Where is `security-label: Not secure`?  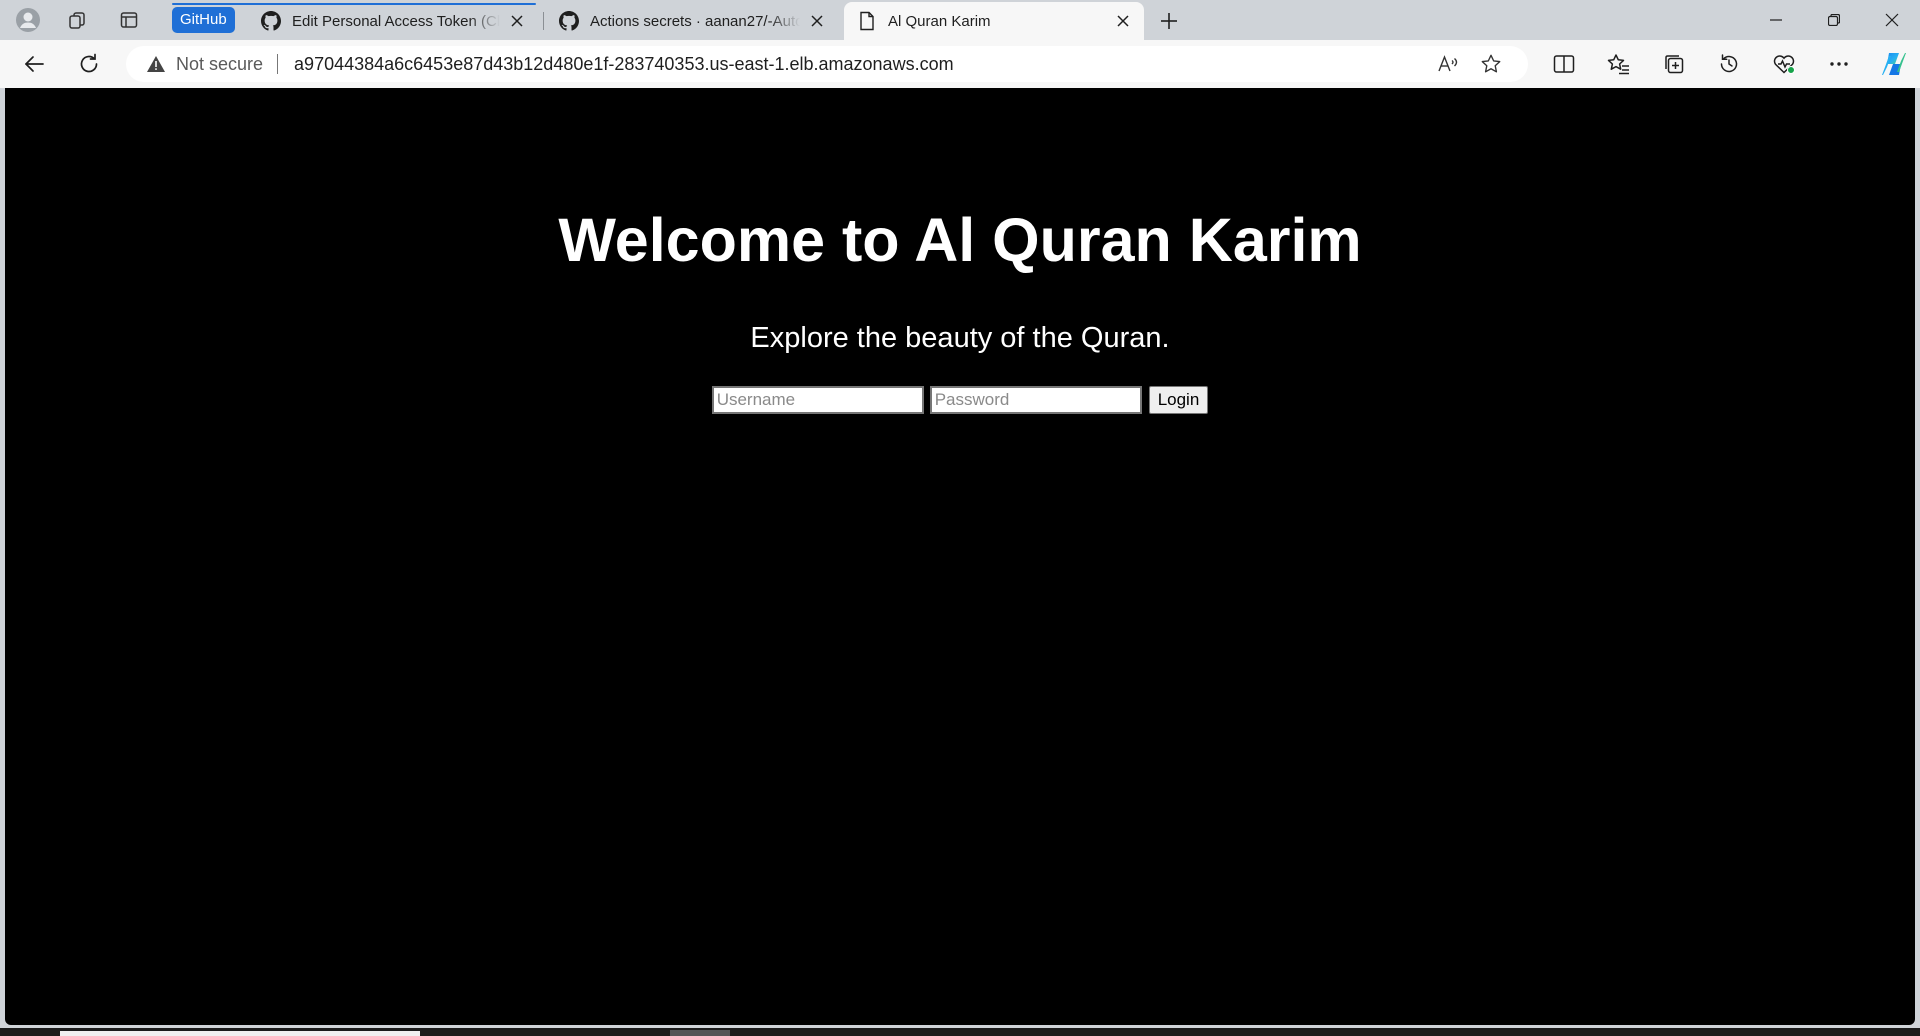
security-label: Not secure is located at coordinates (219, 64).